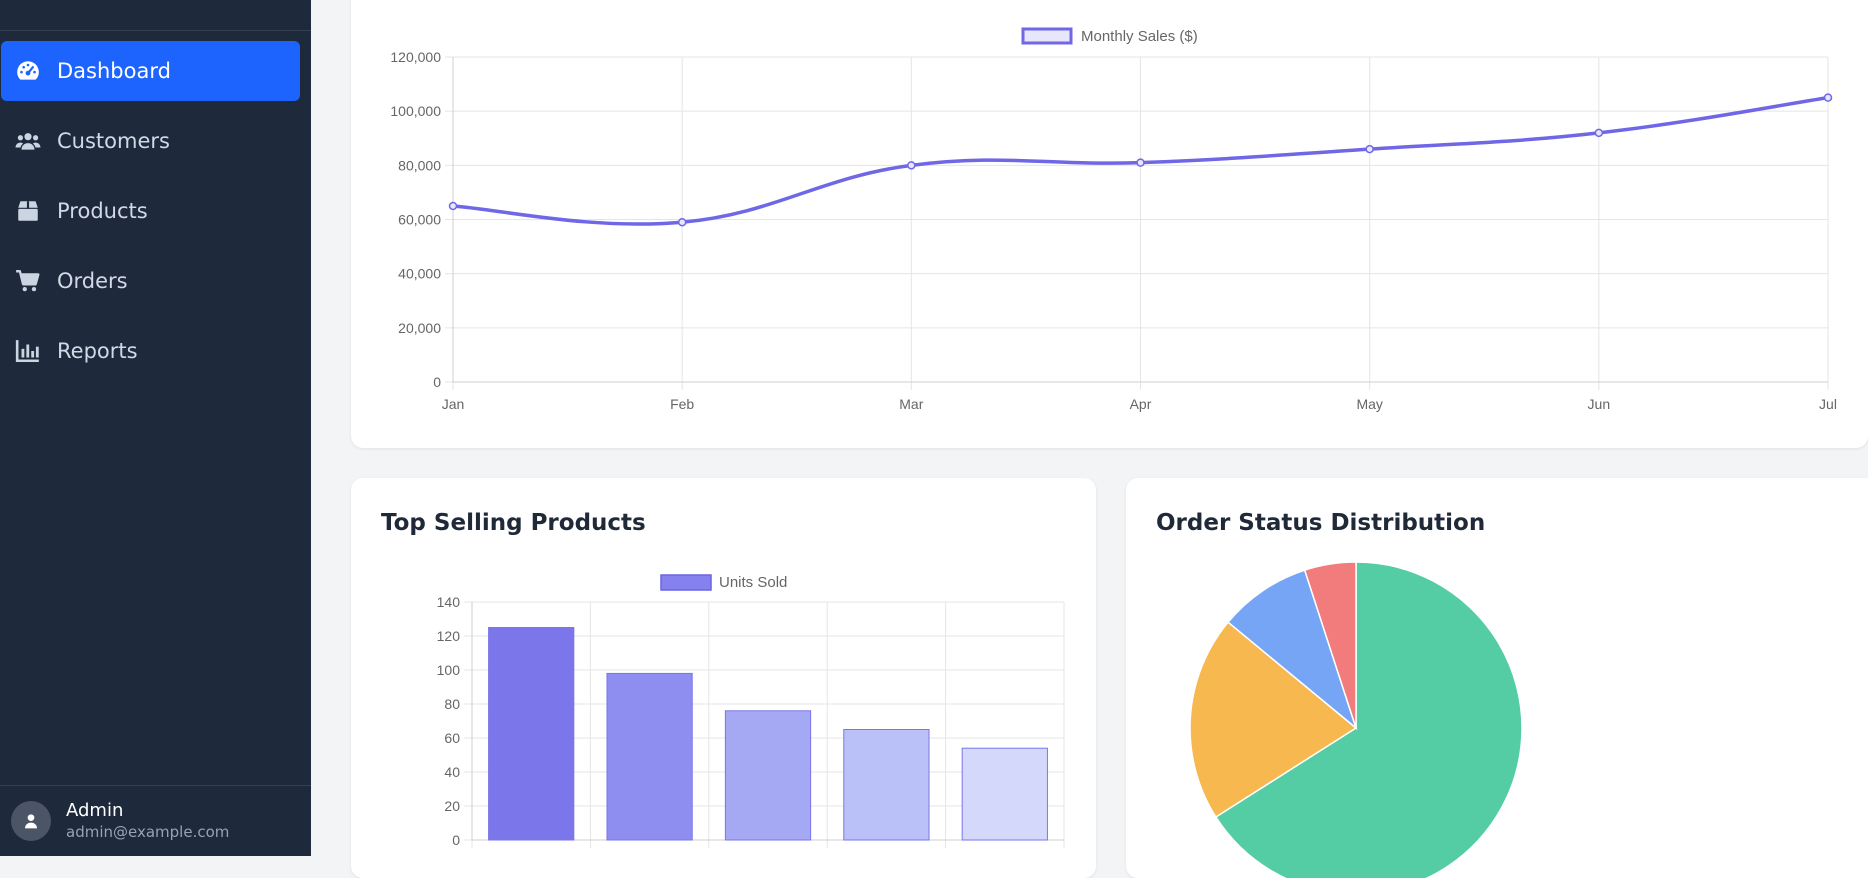 Image resolution: width=1868 pixels, height=878 pixels. I want to click on user-email: admin@example.com, so click(148, 832).